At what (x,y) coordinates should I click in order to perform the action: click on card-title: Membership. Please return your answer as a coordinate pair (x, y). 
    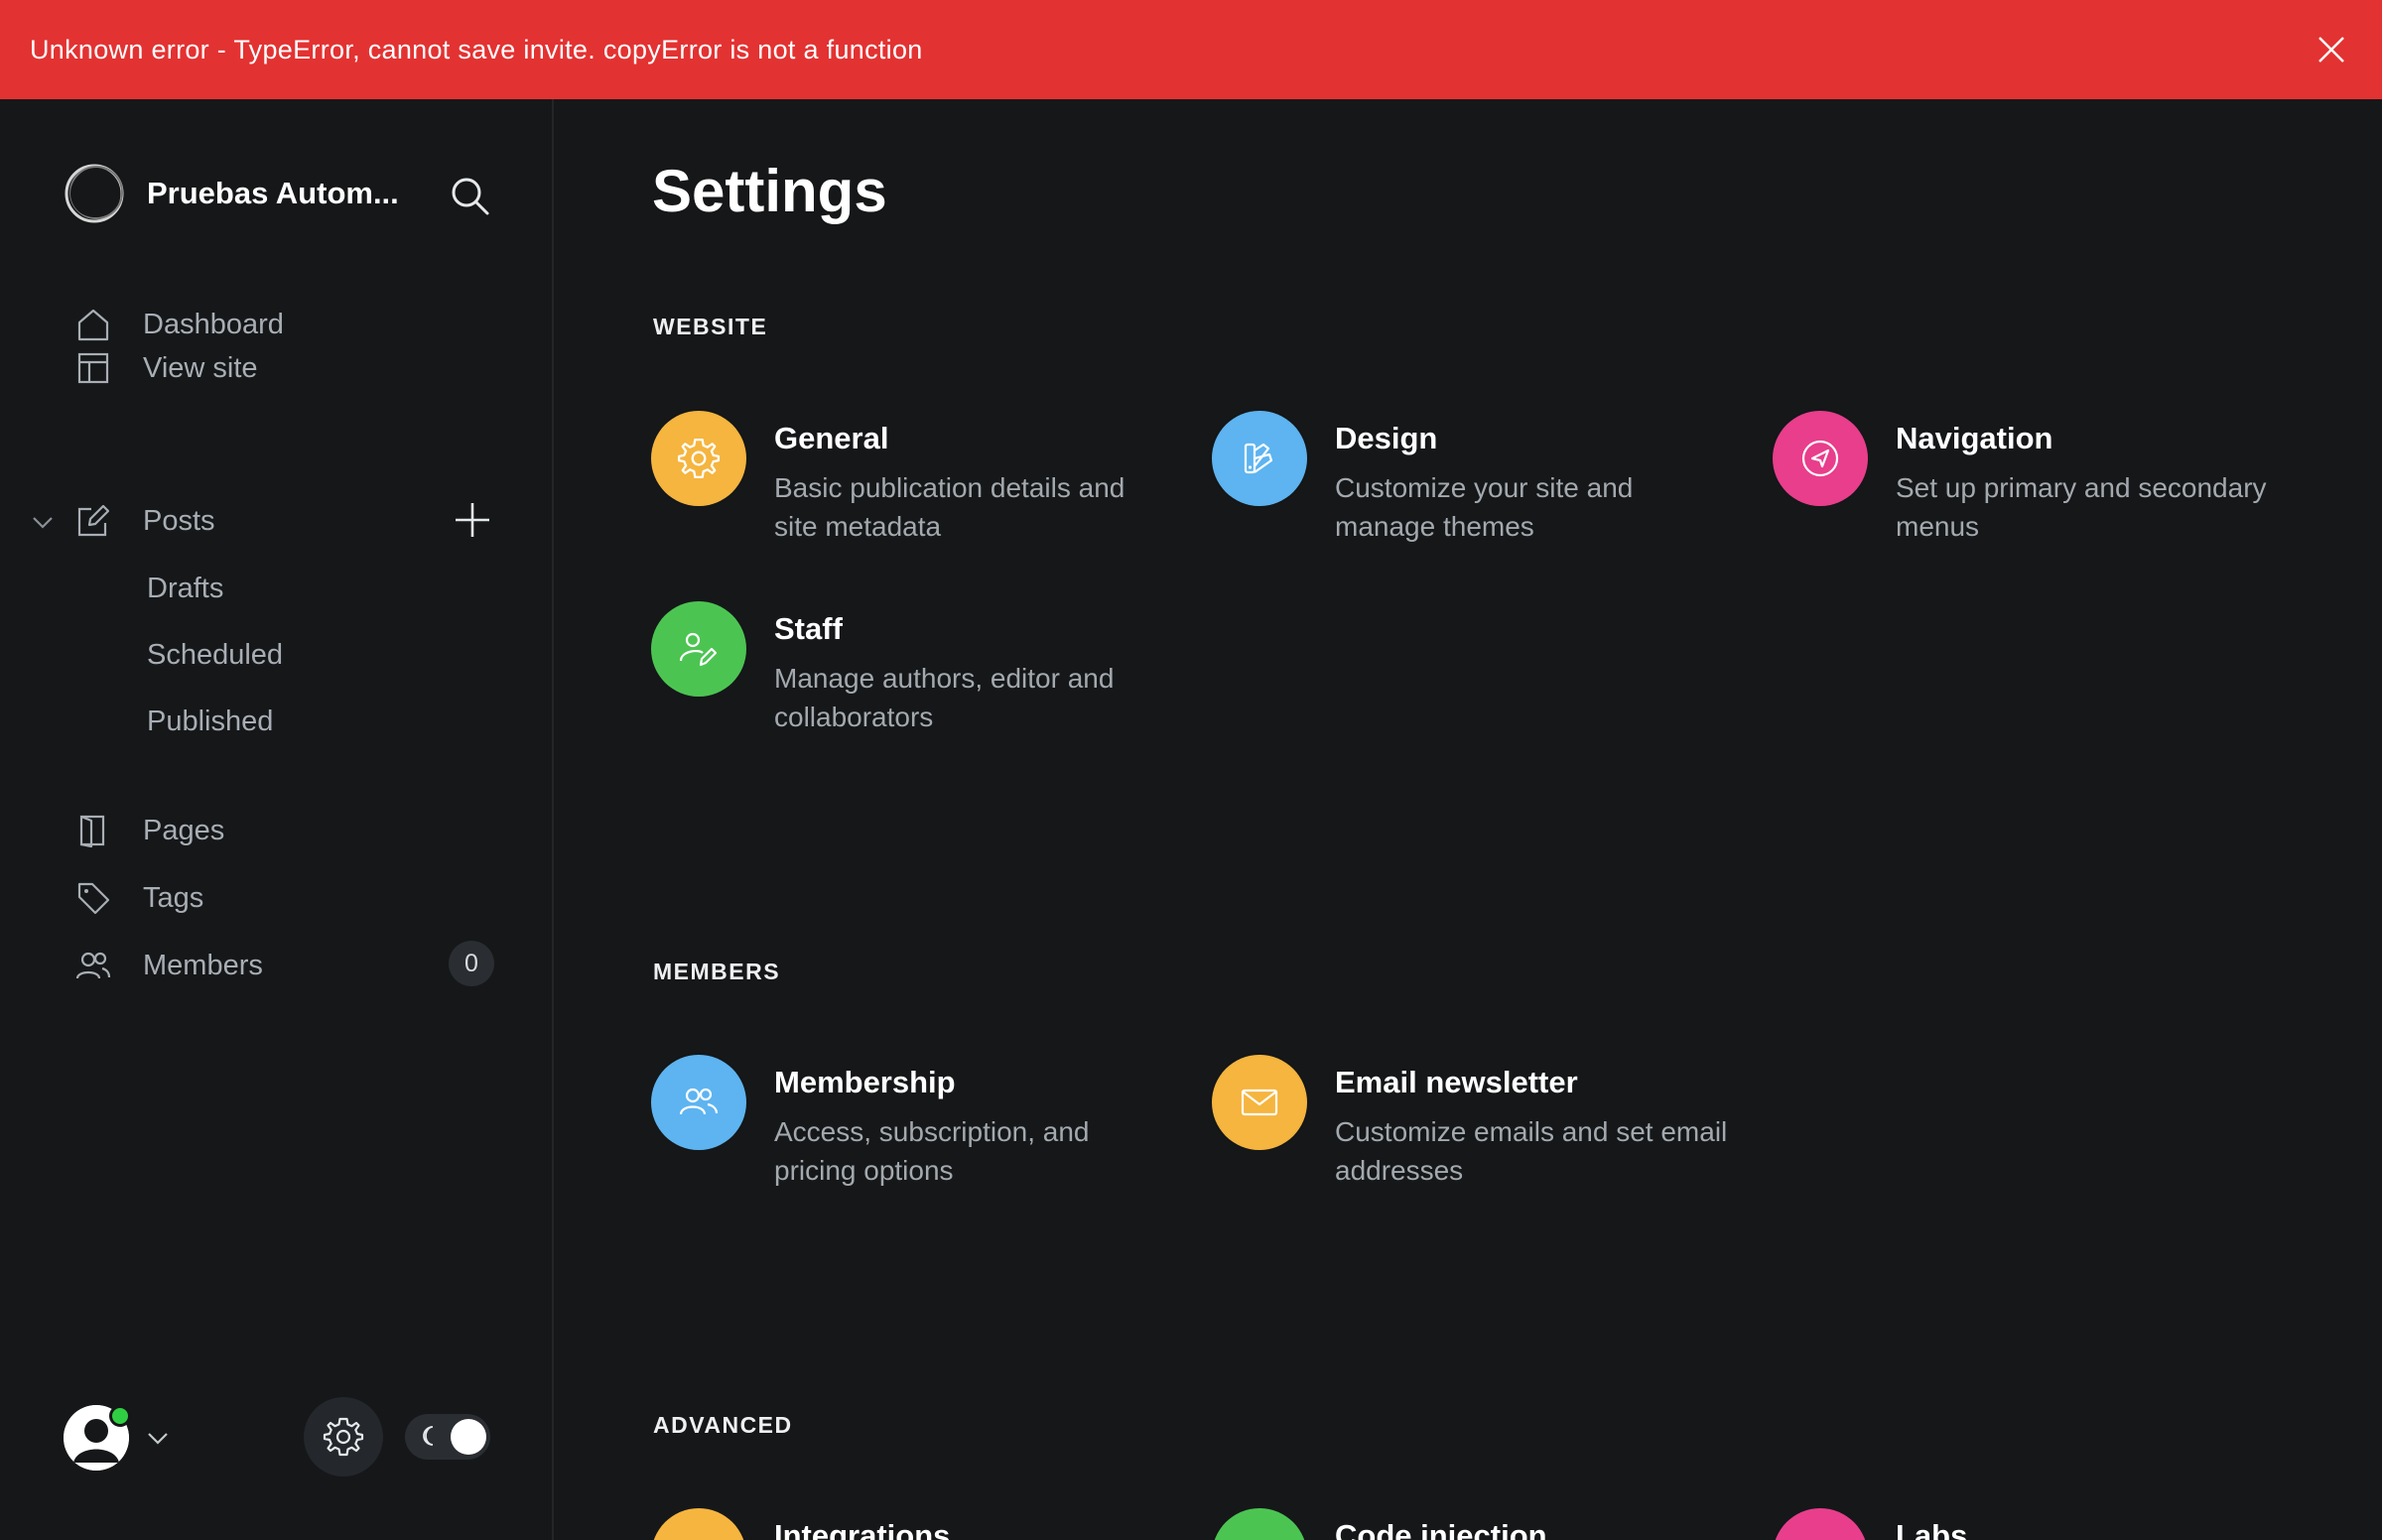
    Looking at the image, I should click on (865, 1082).